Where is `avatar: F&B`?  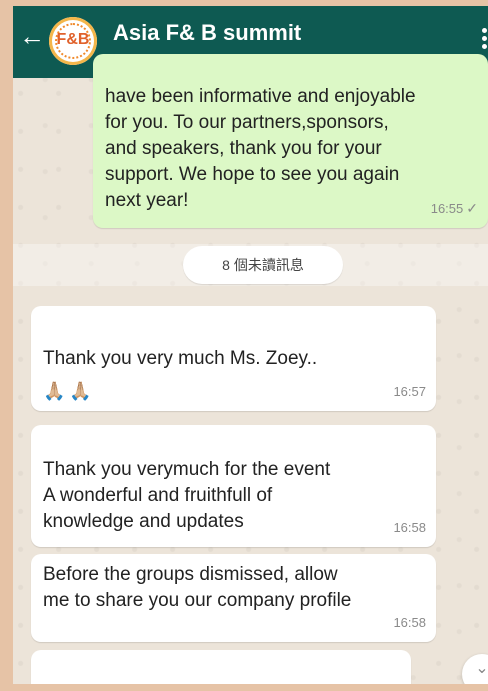 avatar: F&B is located at coordinates (73, 41).